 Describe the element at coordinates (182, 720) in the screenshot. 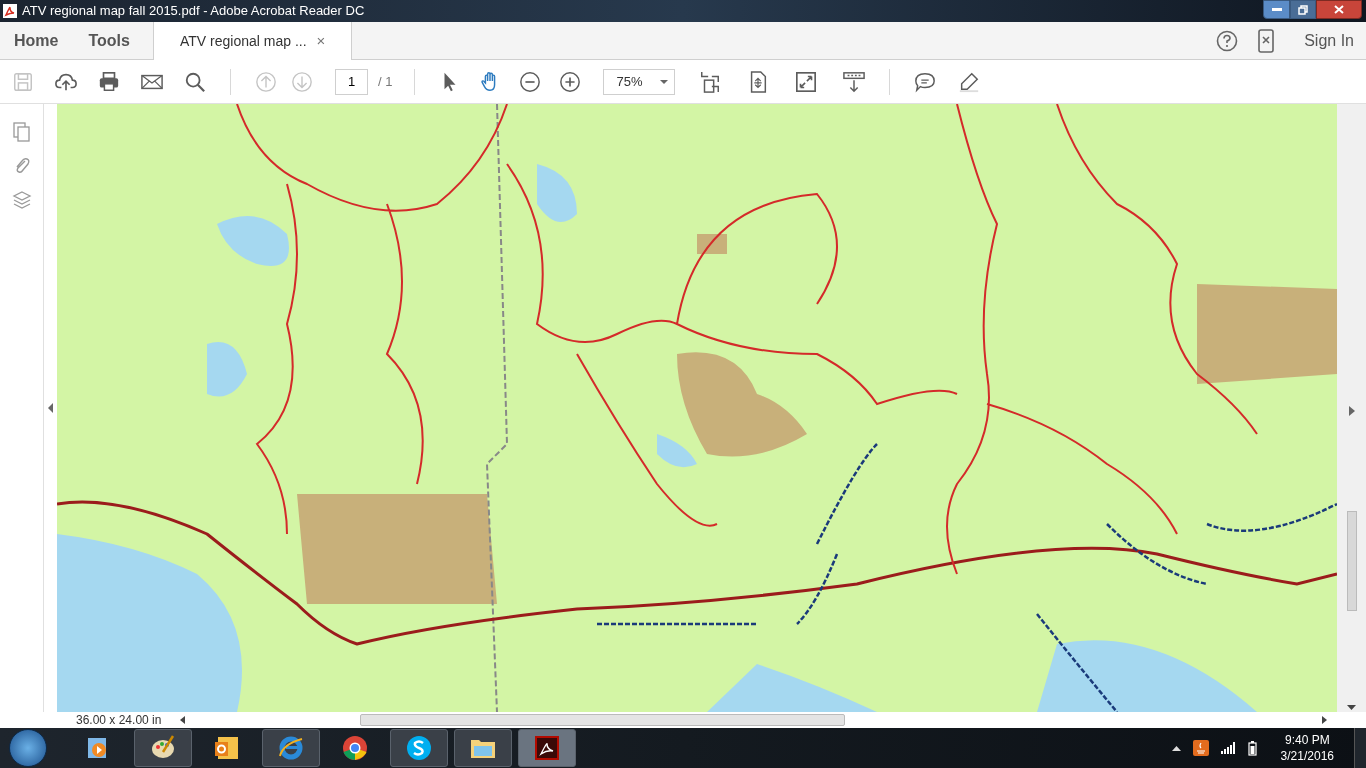

I see `scroll-left-icon` at that location.